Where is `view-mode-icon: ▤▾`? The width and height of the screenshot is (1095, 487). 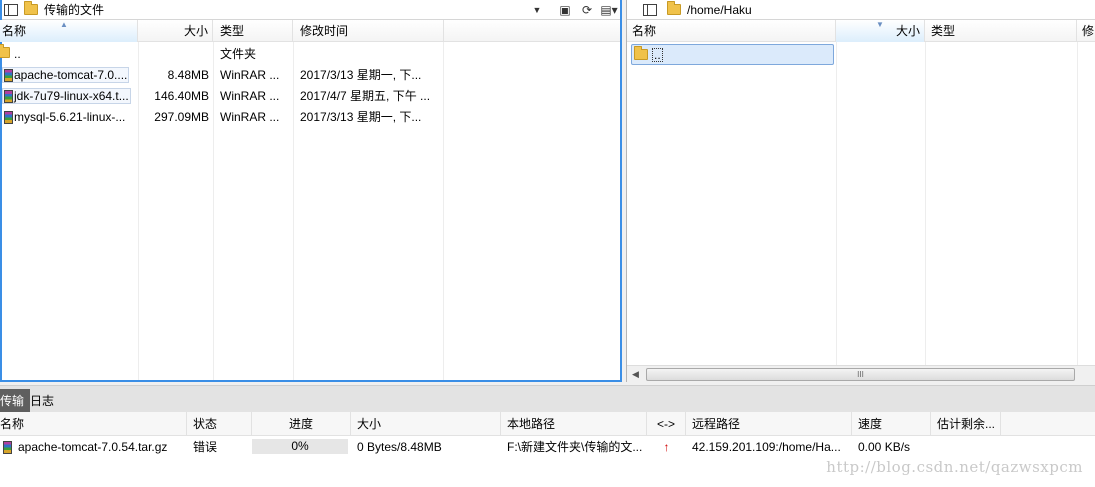
view-mode-icon: ▤▾ is located at coordinates (609, 10).